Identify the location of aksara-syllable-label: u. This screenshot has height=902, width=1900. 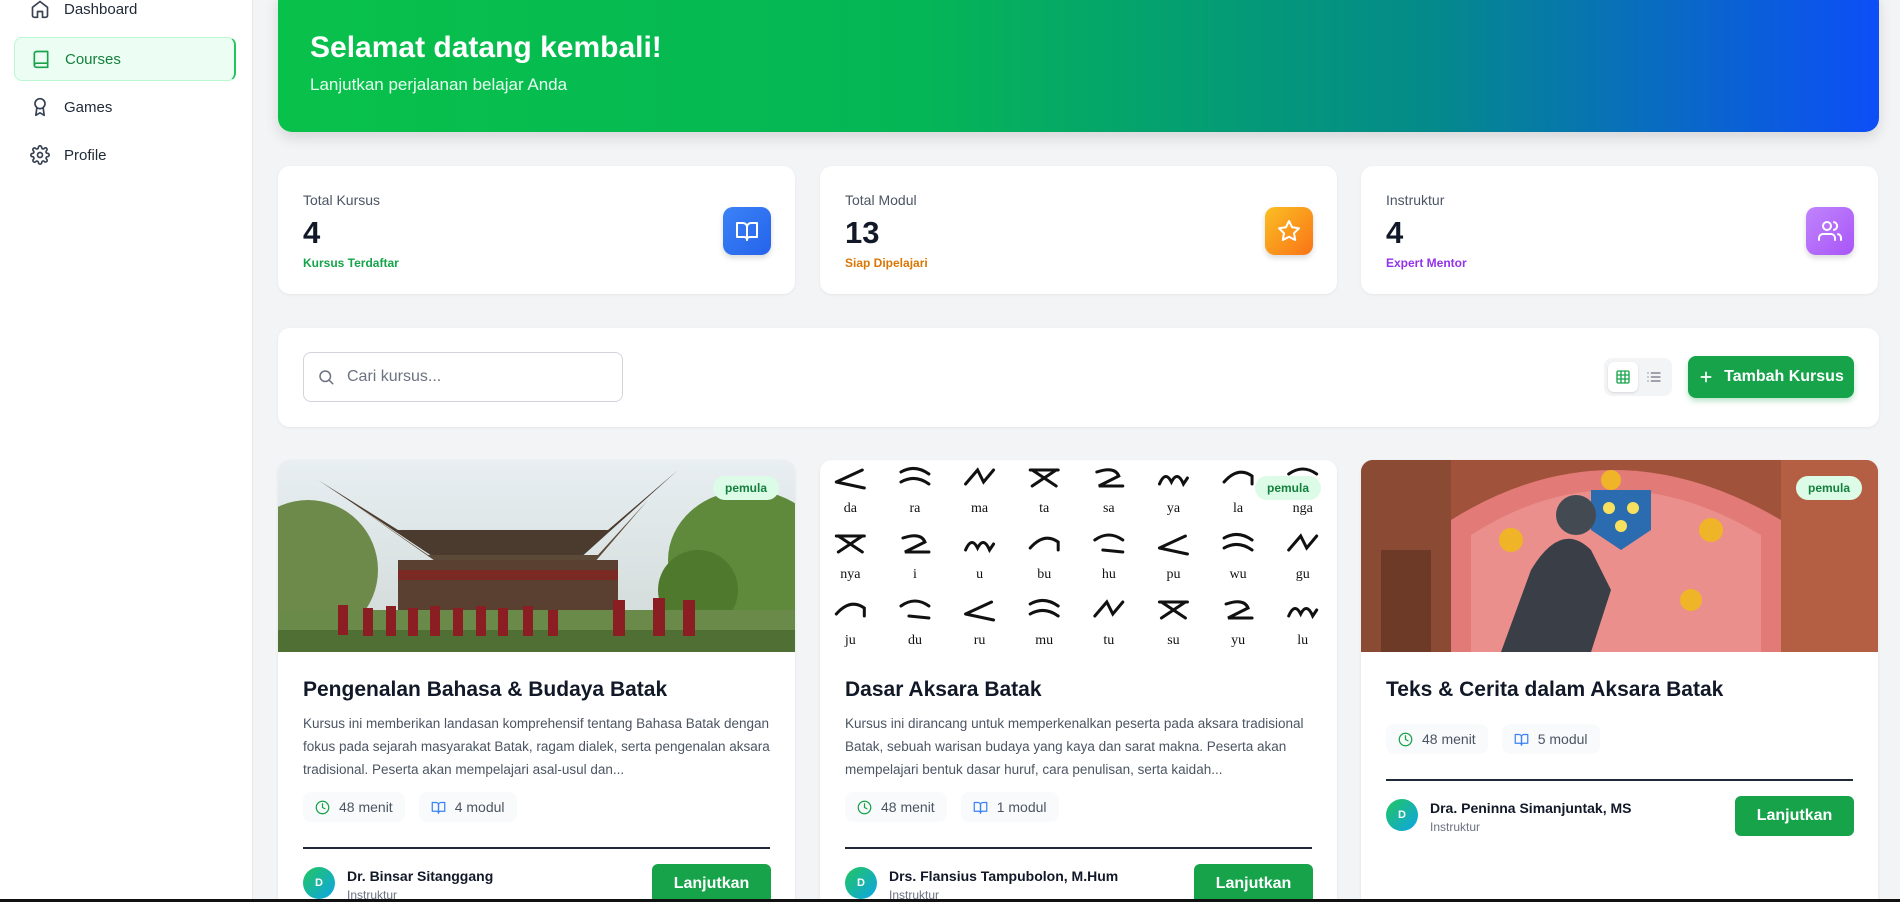
(979, 574).